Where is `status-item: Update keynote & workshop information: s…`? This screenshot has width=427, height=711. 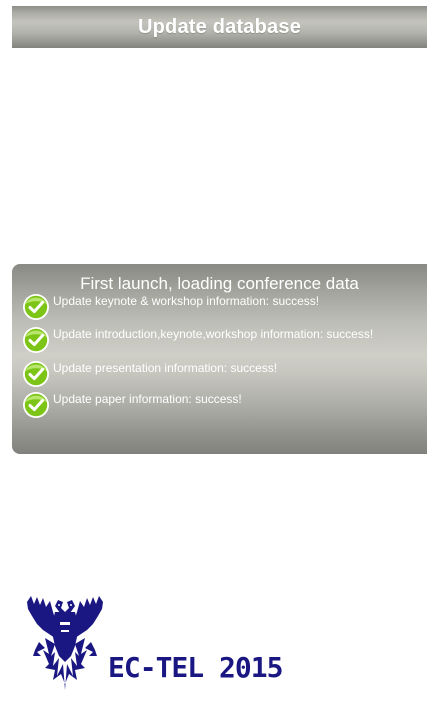 status-item: Update keynote & workshop information: s… is located at coordinates (170, 307).